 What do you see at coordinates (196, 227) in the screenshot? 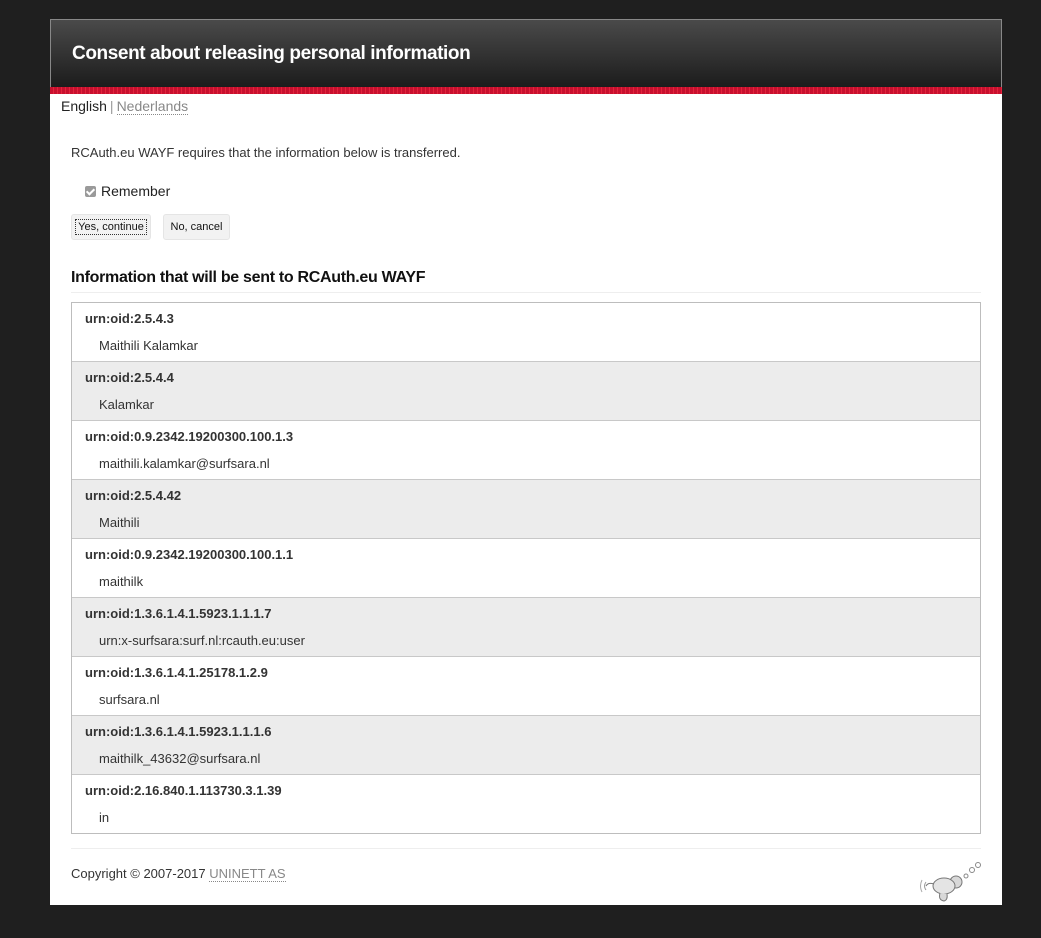
I see `no-cancel-button: No, cancel` at bounding box center [196, 227].